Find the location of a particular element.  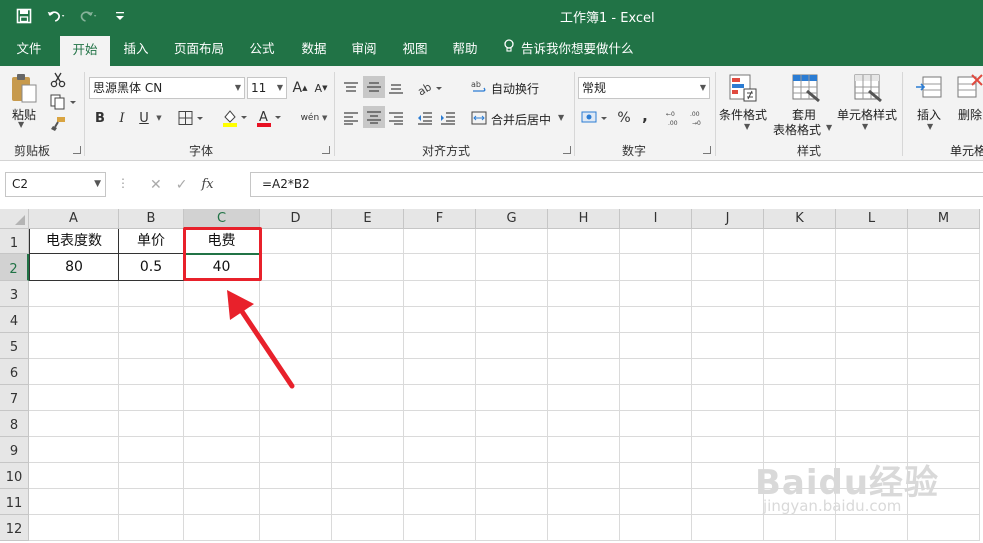

watermark-url: jingyan.baidu.com is located at coordinates (832, 506).